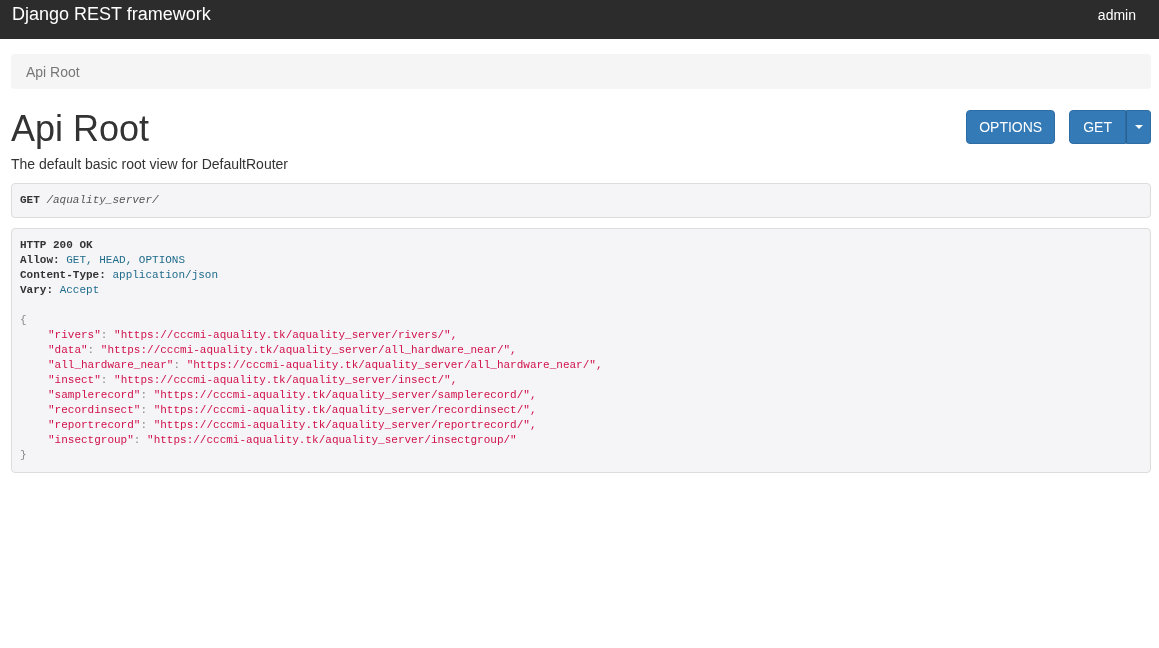  I want to click on user-menu: admin, so click(1116, 14).